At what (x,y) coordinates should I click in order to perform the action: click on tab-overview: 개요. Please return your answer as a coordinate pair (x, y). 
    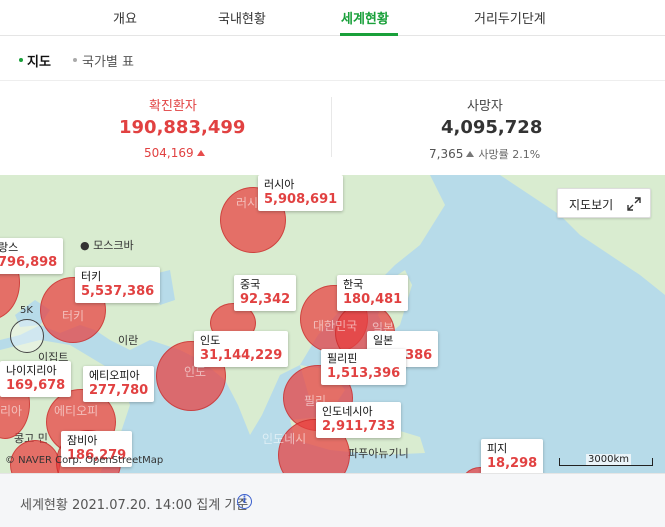
    Looking at the image, I should click on (125, 17).